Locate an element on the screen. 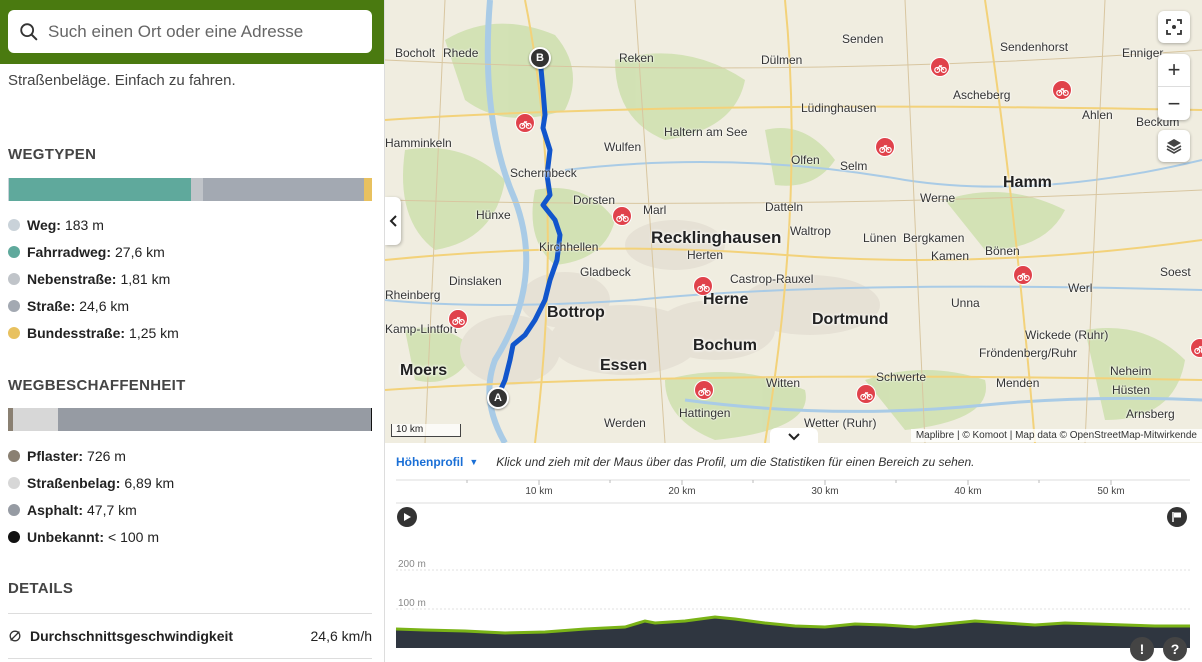  map-town: Bocholt is located at coordinates (415, 53).